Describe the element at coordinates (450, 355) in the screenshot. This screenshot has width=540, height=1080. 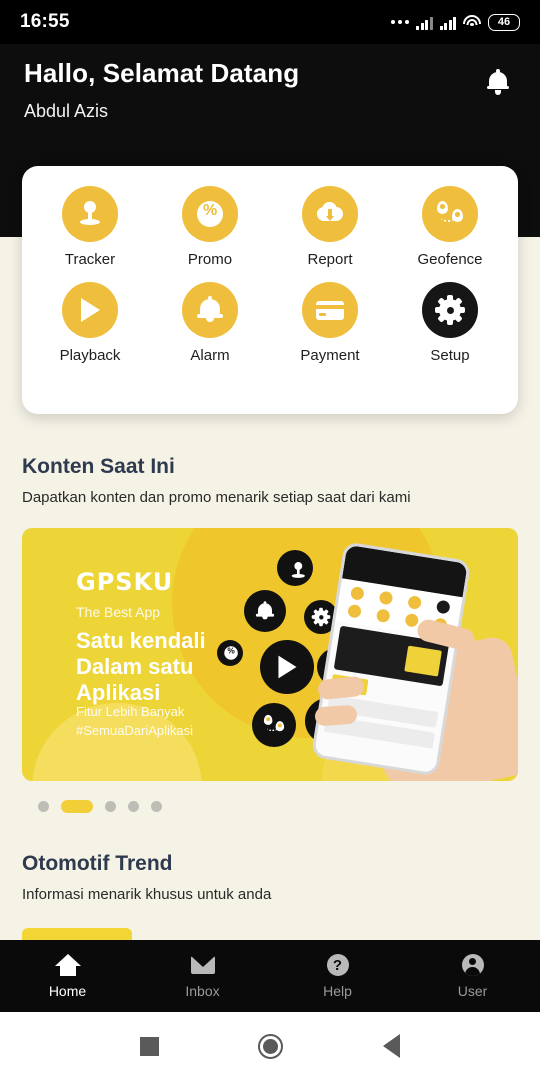
I see `menu-label: Setup` at that location.